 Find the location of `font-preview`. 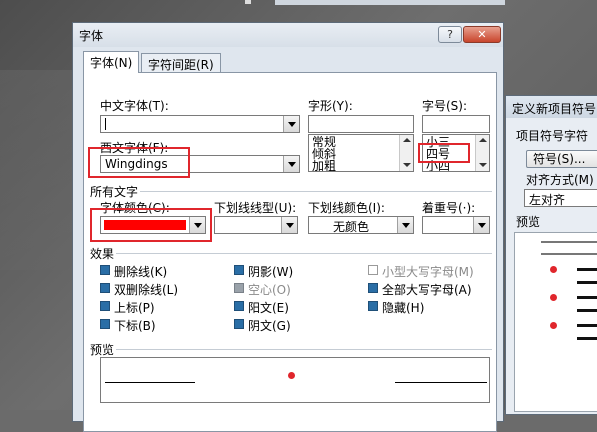

font-preview is located at coordinates (295, 380).